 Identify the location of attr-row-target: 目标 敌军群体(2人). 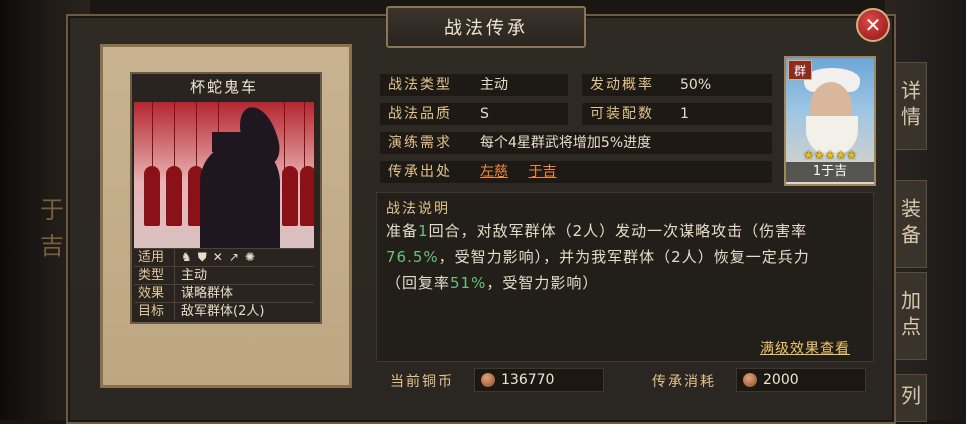
(224, 311).